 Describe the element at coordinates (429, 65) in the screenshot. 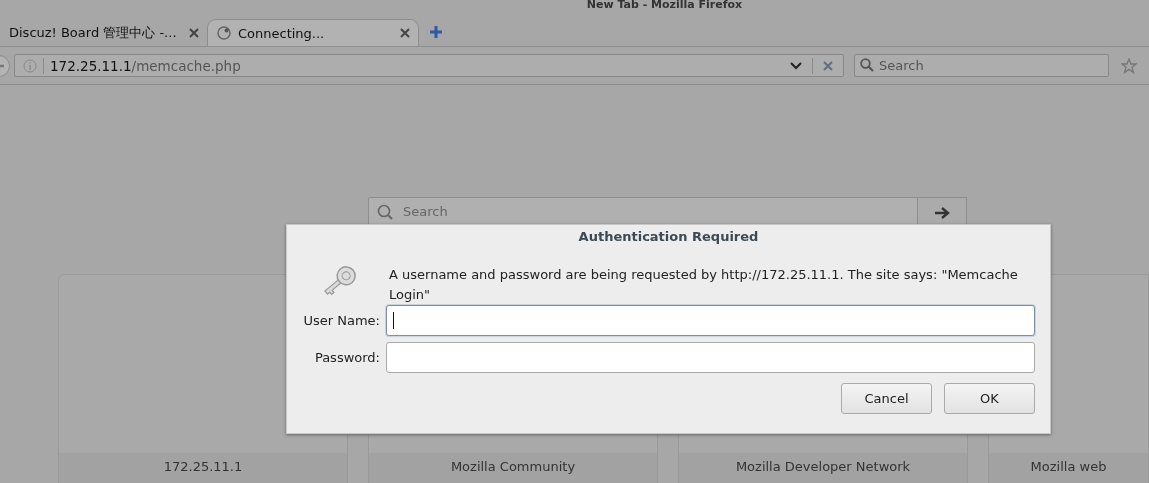

I see `address-bar: 172.25.11.1/memcache.php` at that location.